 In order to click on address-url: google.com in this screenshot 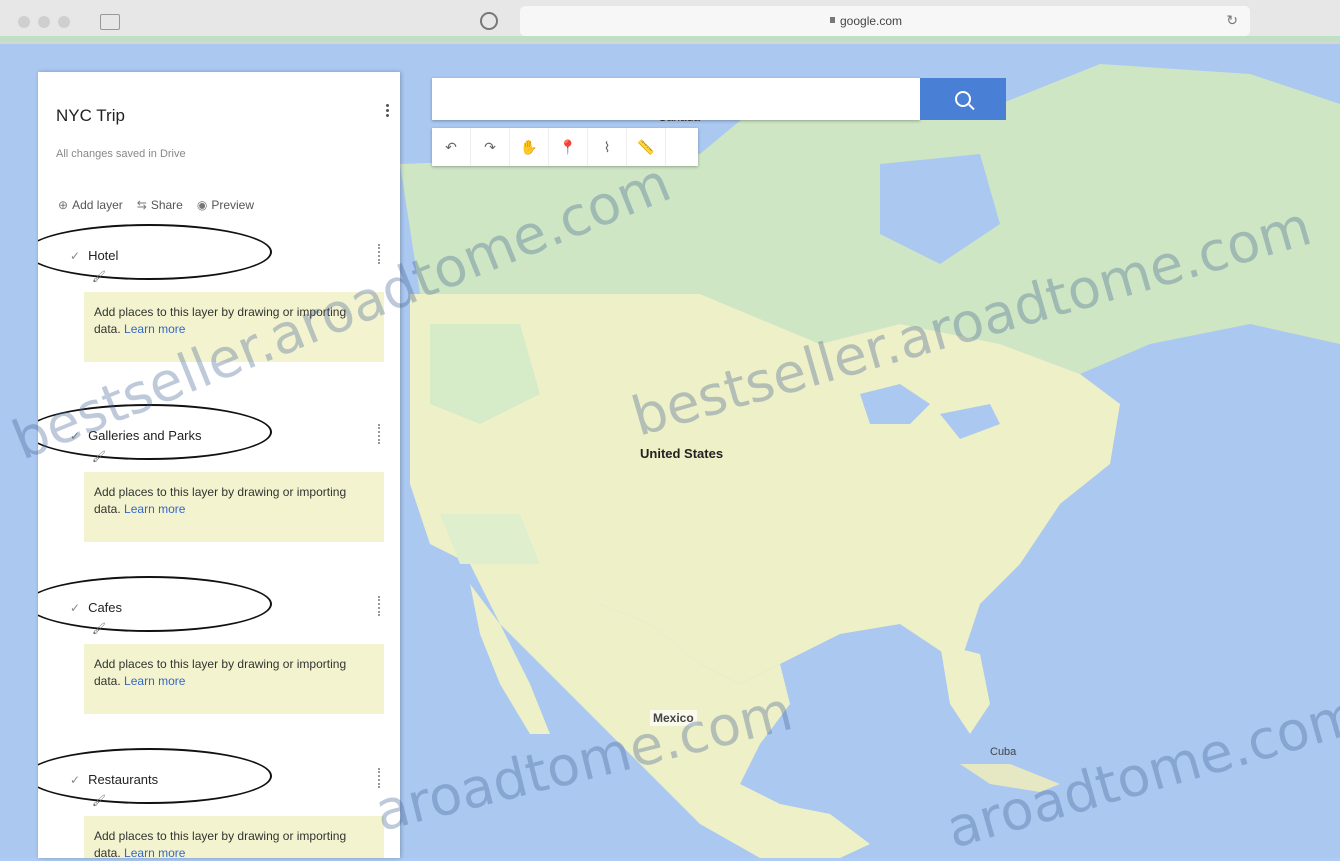, I will do `click(871, 21)`.